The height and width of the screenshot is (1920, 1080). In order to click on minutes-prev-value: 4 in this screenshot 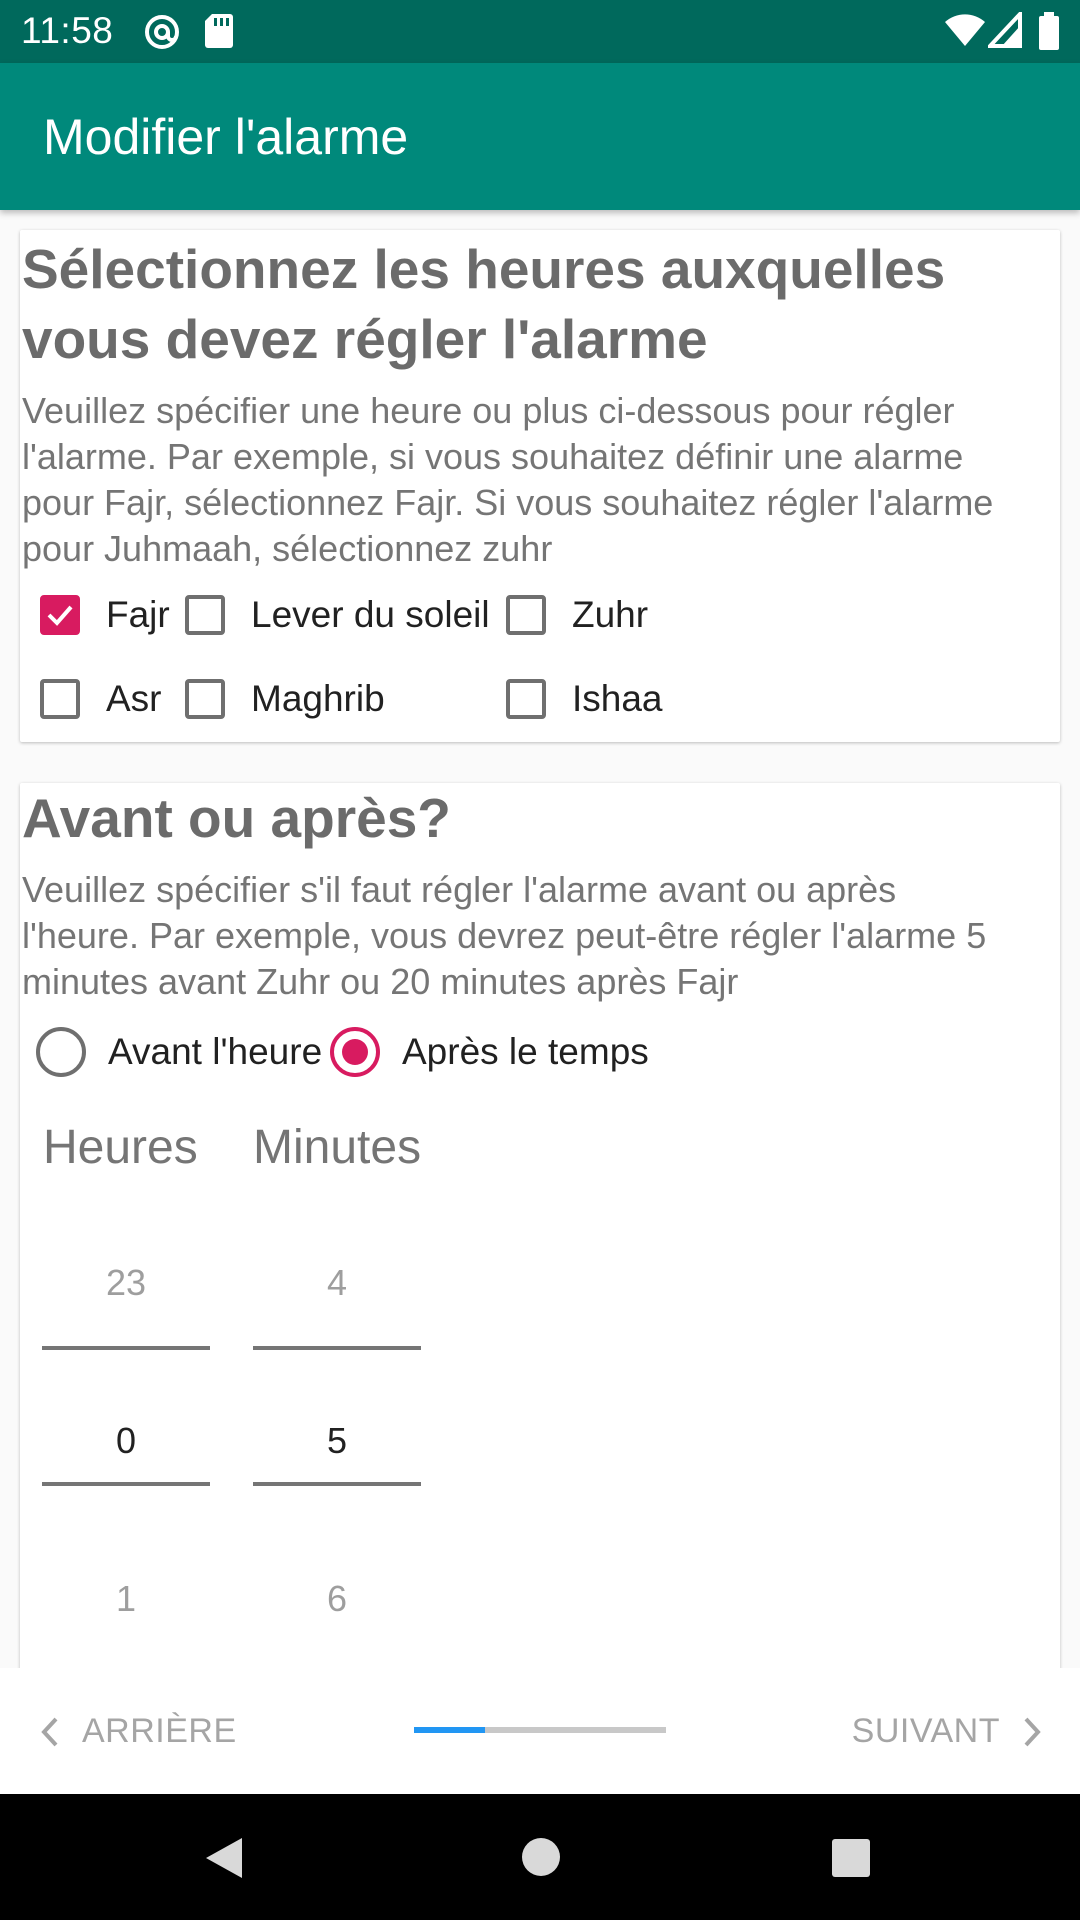, I will do `click(337, 1283)`.